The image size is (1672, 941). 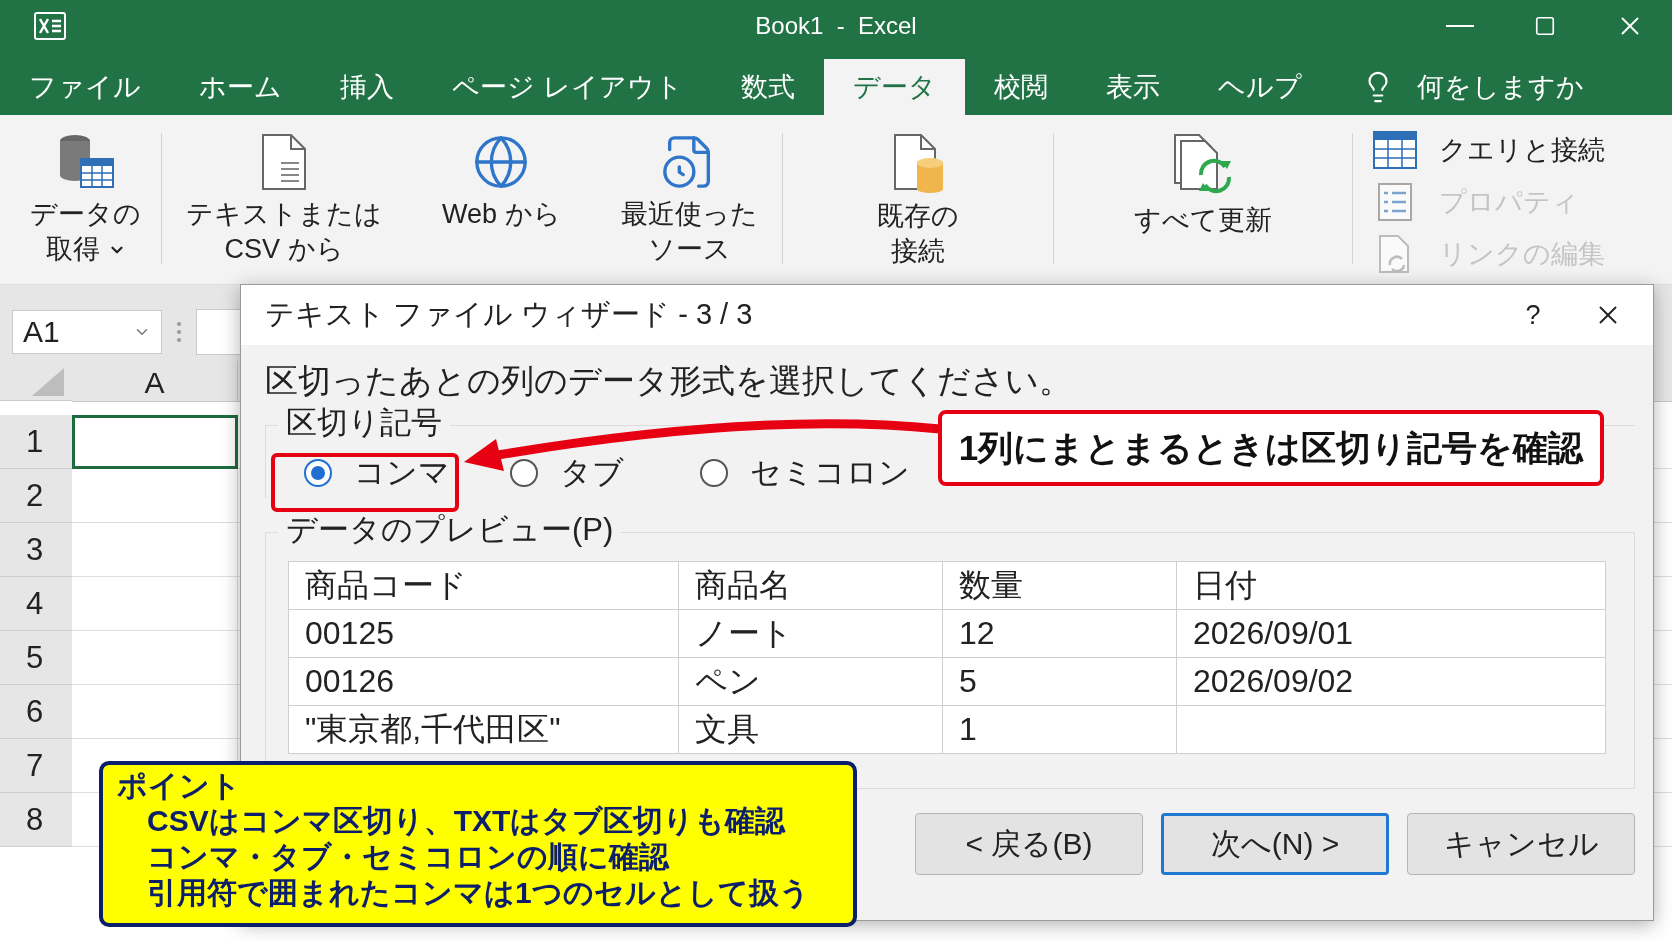 What do you see at coordinates (1391, 633) in the screenshot?
I see `table-cell: 2026/09/01` at bounding box center [1391, 633].